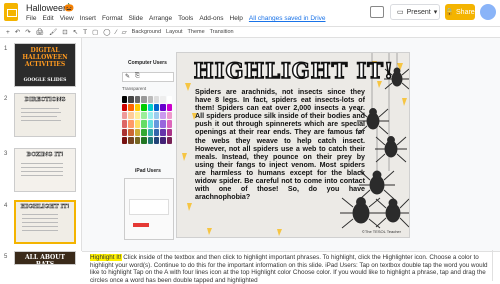 Image resolution: width=500 pixels, height=284 pixels. Describe the element at coordinates (75, 32) in the screenshot. I see `select-icon: ↖` at that location.